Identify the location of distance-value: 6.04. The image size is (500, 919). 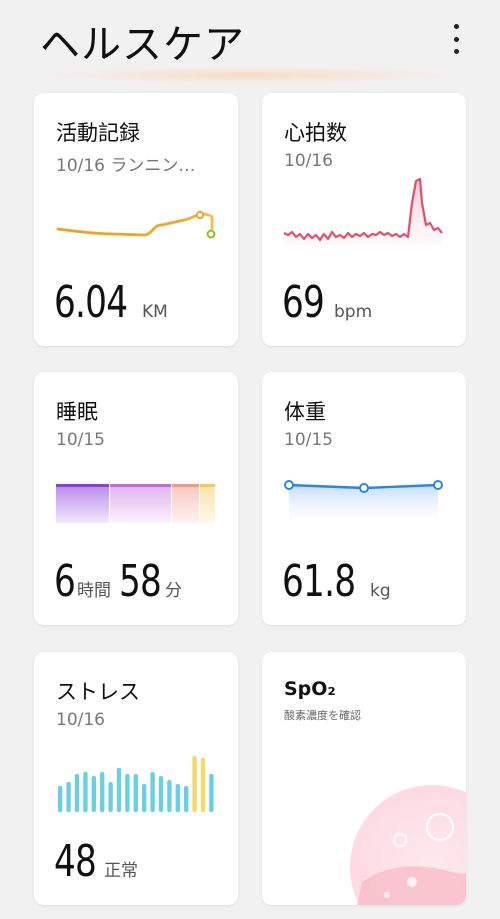
(91, 302).